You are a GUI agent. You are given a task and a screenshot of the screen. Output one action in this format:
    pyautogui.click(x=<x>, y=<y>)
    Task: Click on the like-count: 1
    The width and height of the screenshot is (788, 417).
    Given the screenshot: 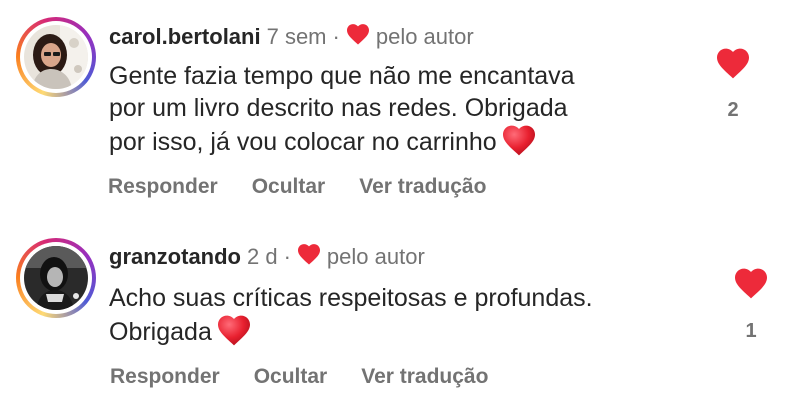 What is the action you would take?
    pyautogui.click(x=751, y=331)
    